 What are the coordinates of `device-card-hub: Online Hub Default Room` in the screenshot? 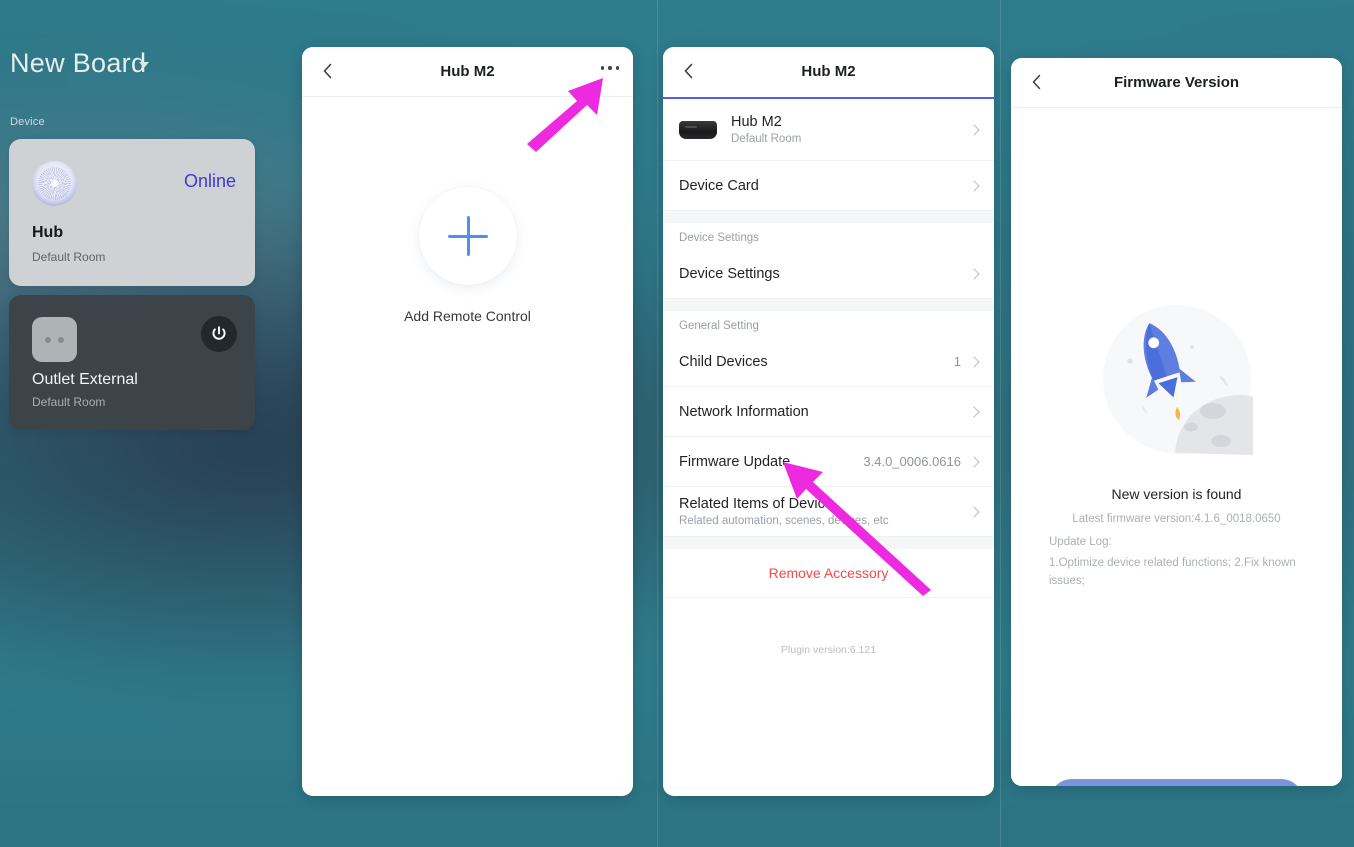 It's located at (132, 212).